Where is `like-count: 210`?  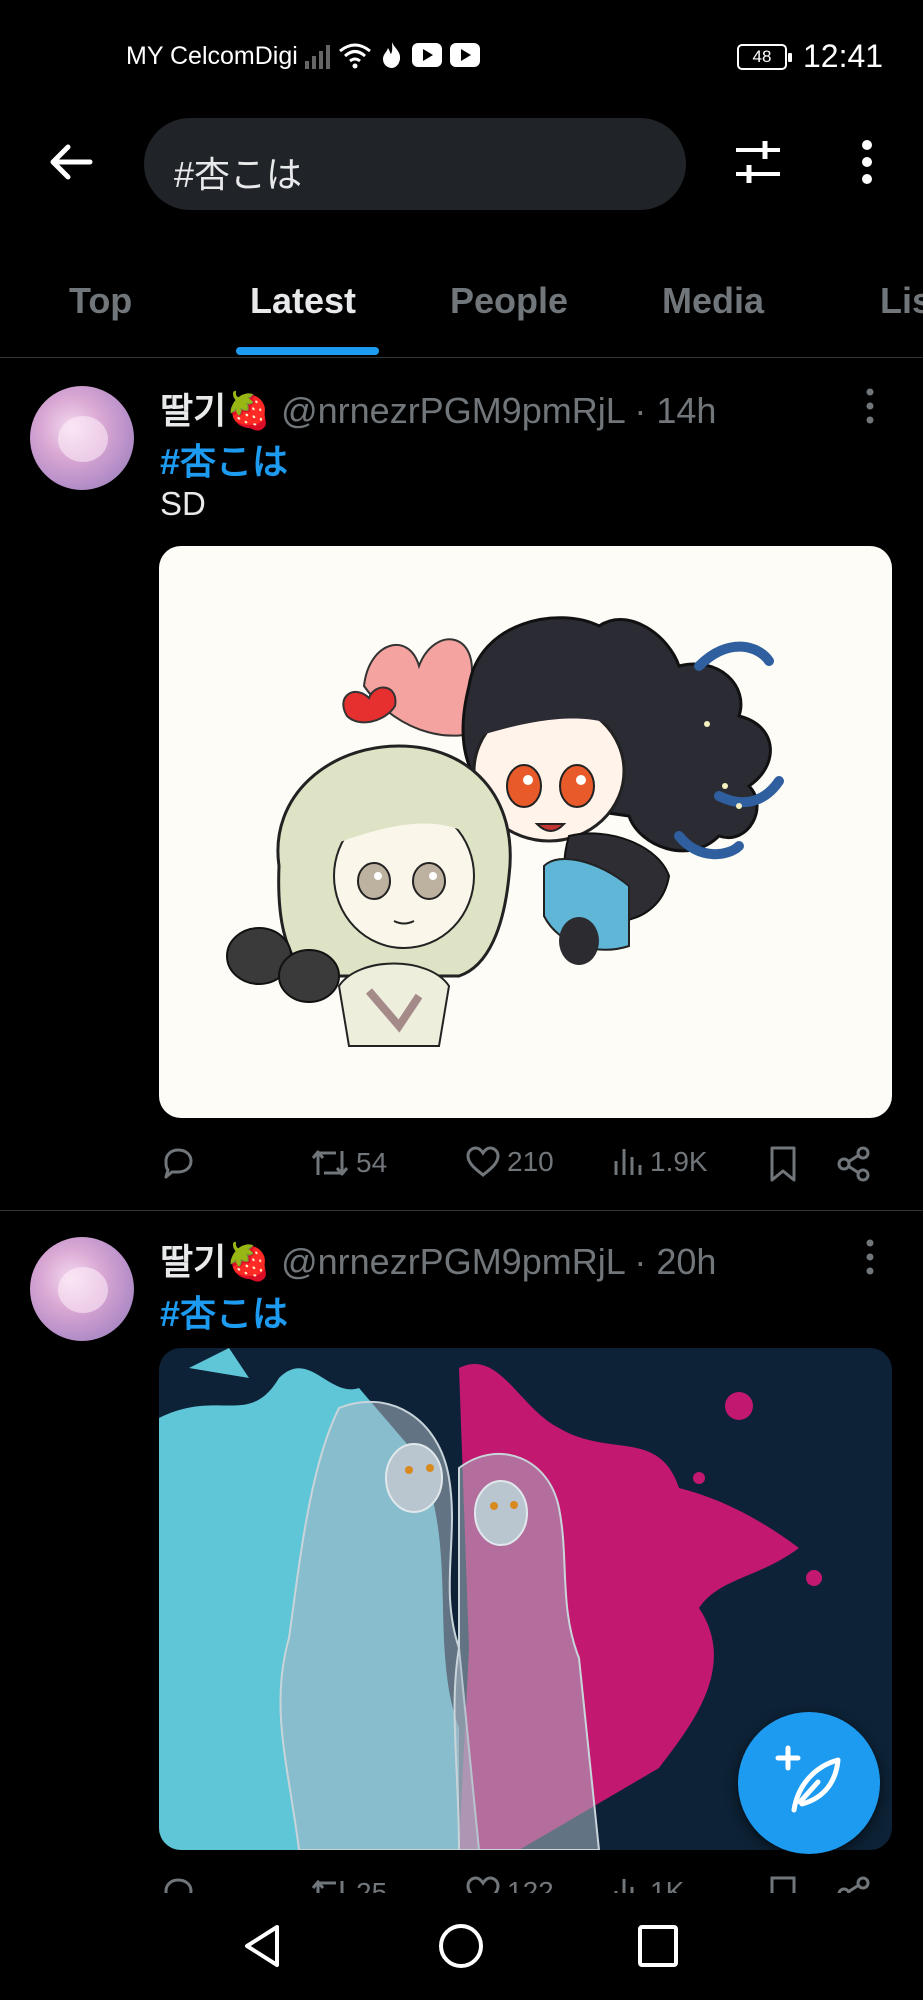 like-count: 210 is located at coordinates (530, 1161).